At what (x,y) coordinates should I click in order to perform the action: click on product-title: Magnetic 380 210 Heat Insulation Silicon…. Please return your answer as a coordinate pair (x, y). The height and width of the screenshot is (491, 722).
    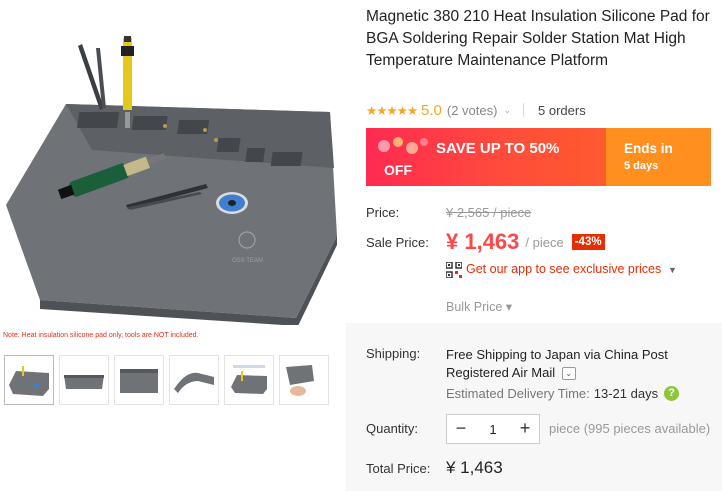
    Looking at the image, I should click on (538, 38).